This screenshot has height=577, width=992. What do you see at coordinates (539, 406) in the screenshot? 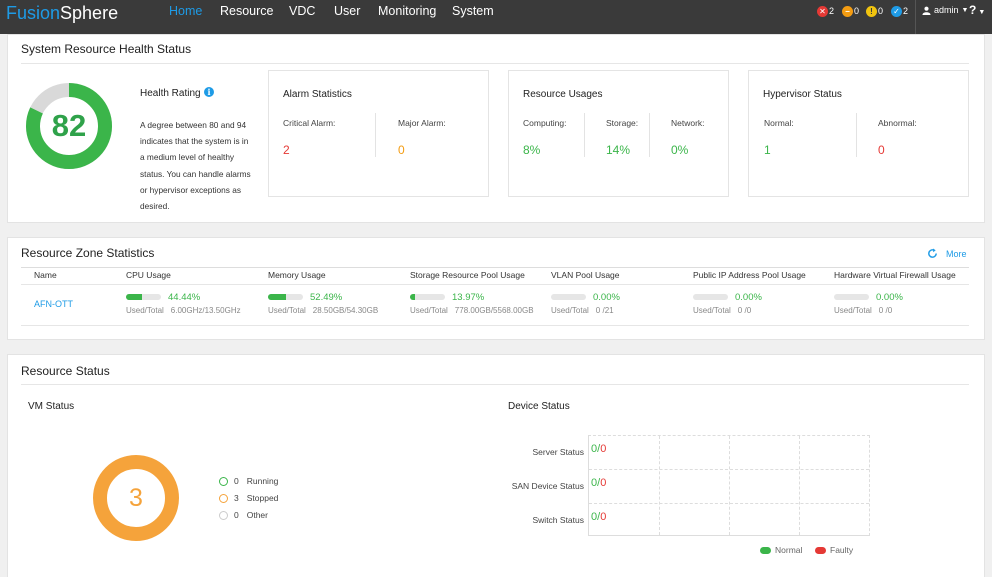
I see `device-status-title: Device Status` at bounding box center [539, 406].